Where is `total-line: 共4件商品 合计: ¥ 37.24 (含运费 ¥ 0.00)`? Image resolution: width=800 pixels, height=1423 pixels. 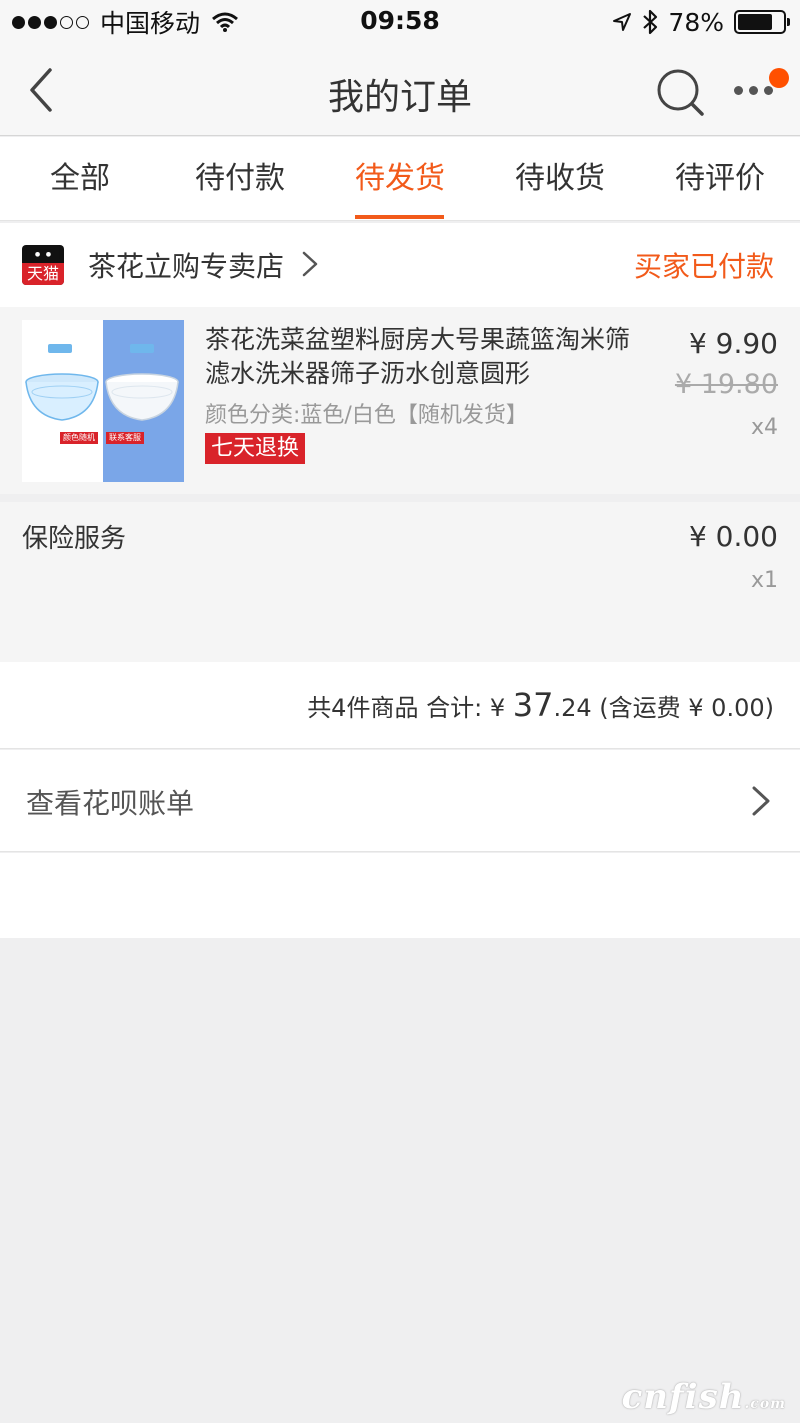
total-line: 共4件商品 合计: ¥ 37.24 (含运费 ¥ 0.00) is located at coordinates (540, 705).